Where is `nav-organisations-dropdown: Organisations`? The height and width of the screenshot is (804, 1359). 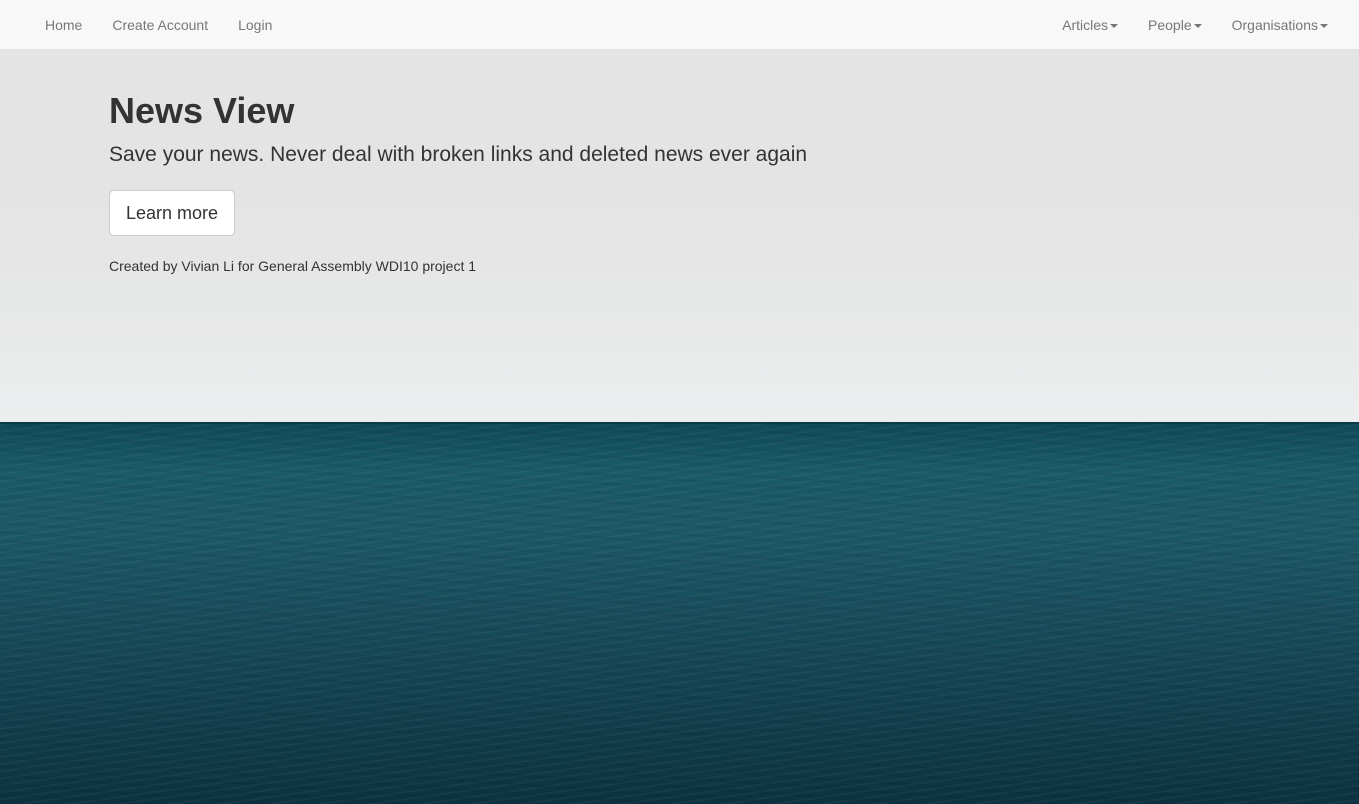
nav-organisations-dropdown: Organisations is located at coordinates (1280, 25).